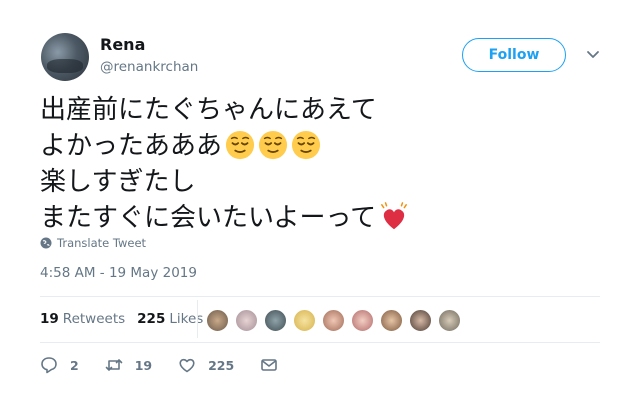 The height and width of the screenshot is (404, 640). What do you see at coordinates (149, 67) in the screenshot?
I see `user-handle: @renankrchan` at bounding box center [149, 67].